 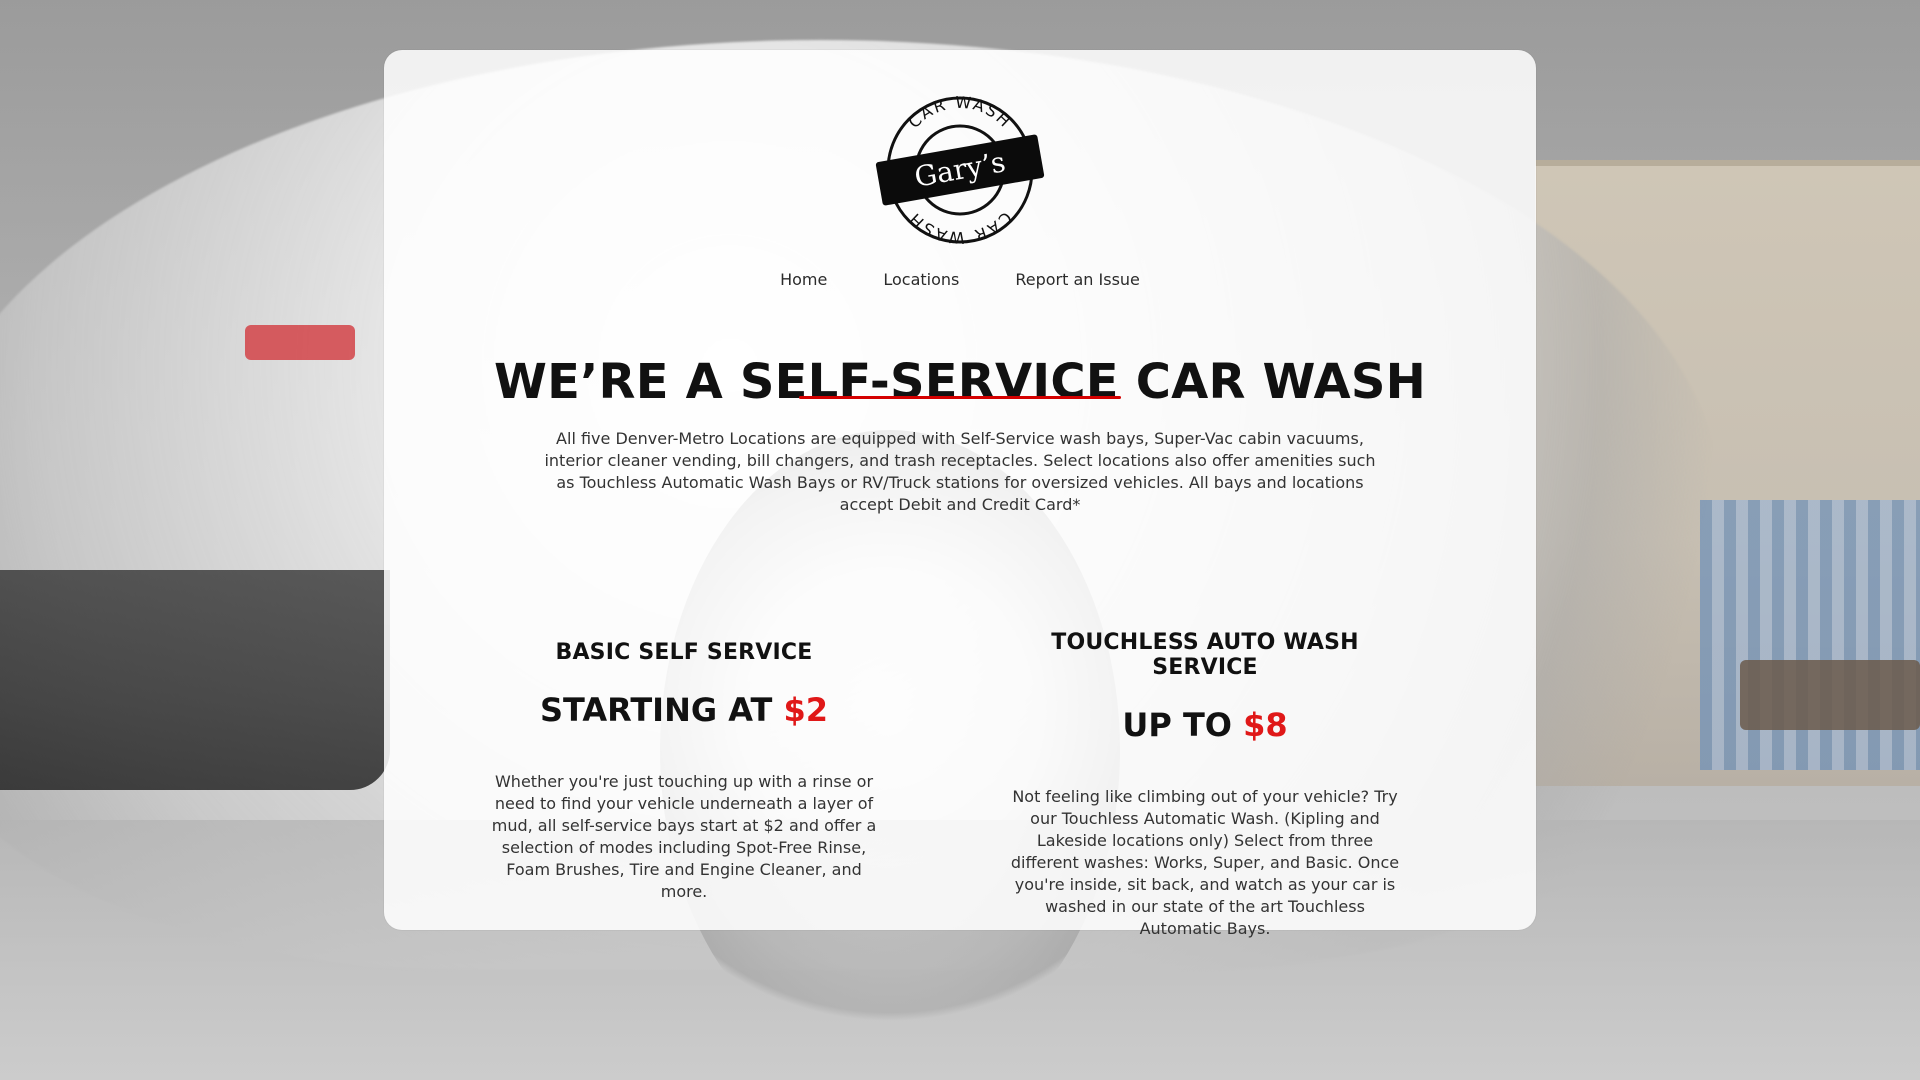 I want to click on service-price: UP TO $8, so click(x=1205, y=725).